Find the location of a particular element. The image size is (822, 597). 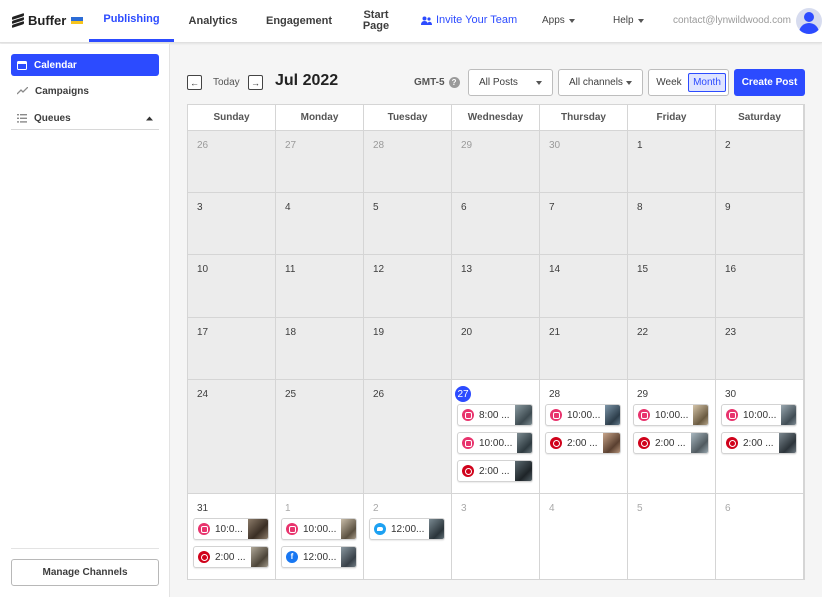

day-cell: 17 is located at coordinates (232, 349).